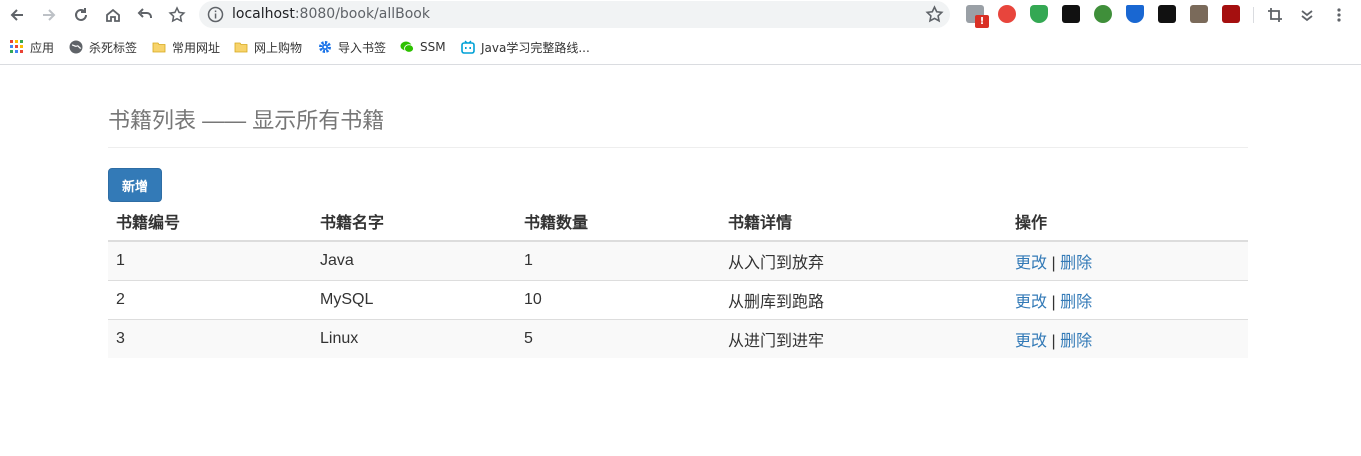  I want to click on bookmark-label: 网上购物, so click(278, 47).